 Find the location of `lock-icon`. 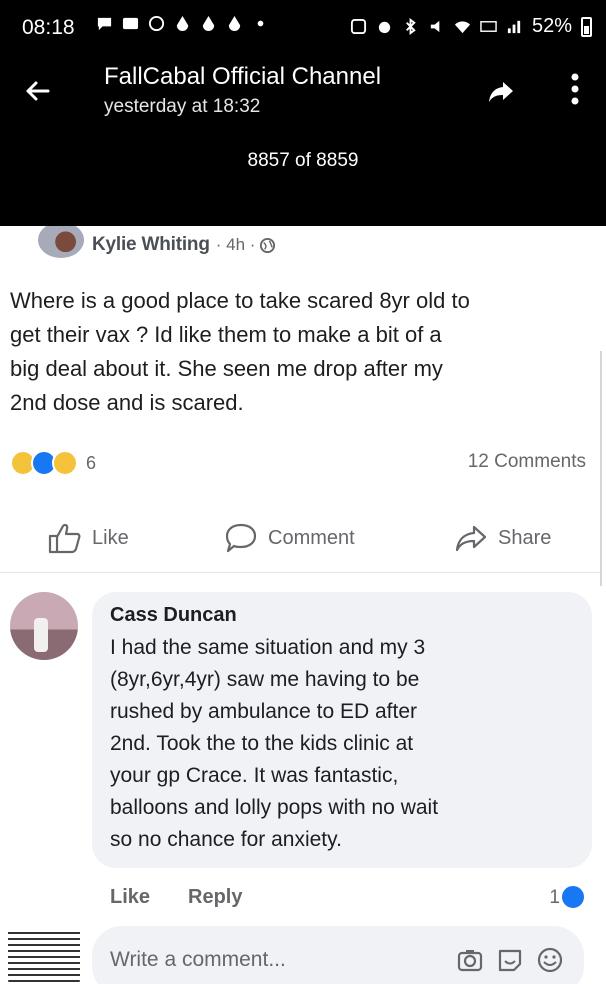

lock-icon is located at coordinates (358, 26).